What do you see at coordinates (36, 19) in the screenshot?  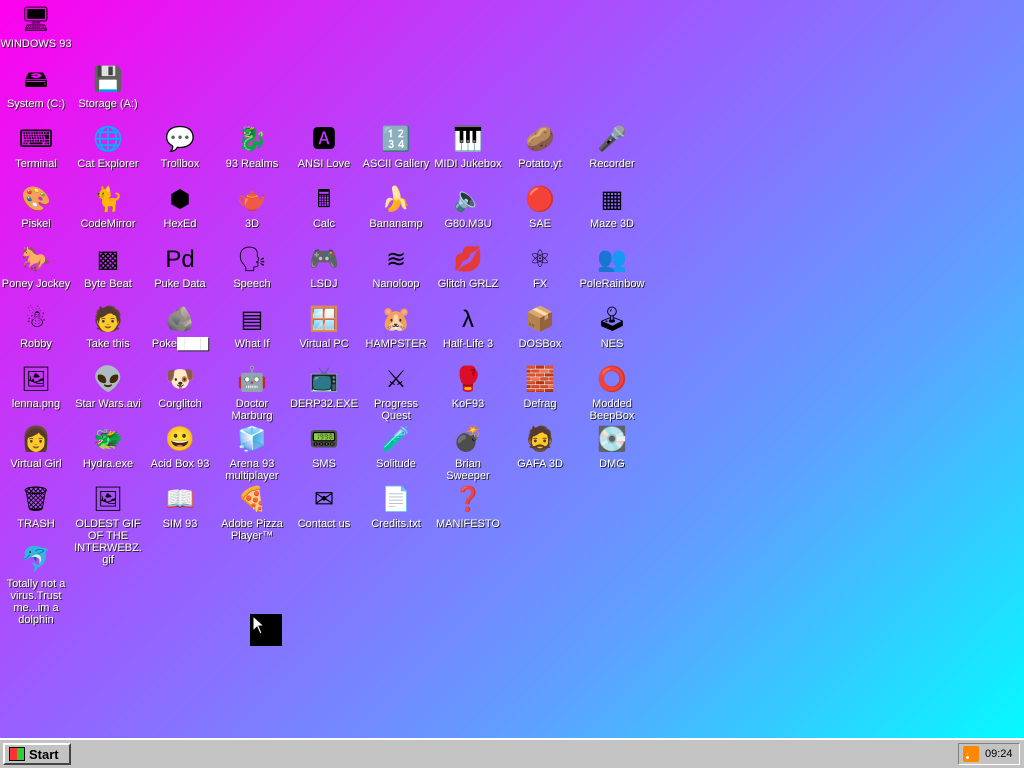 I see `windows93-icon: 🖥` at bounding box center [36, 19].